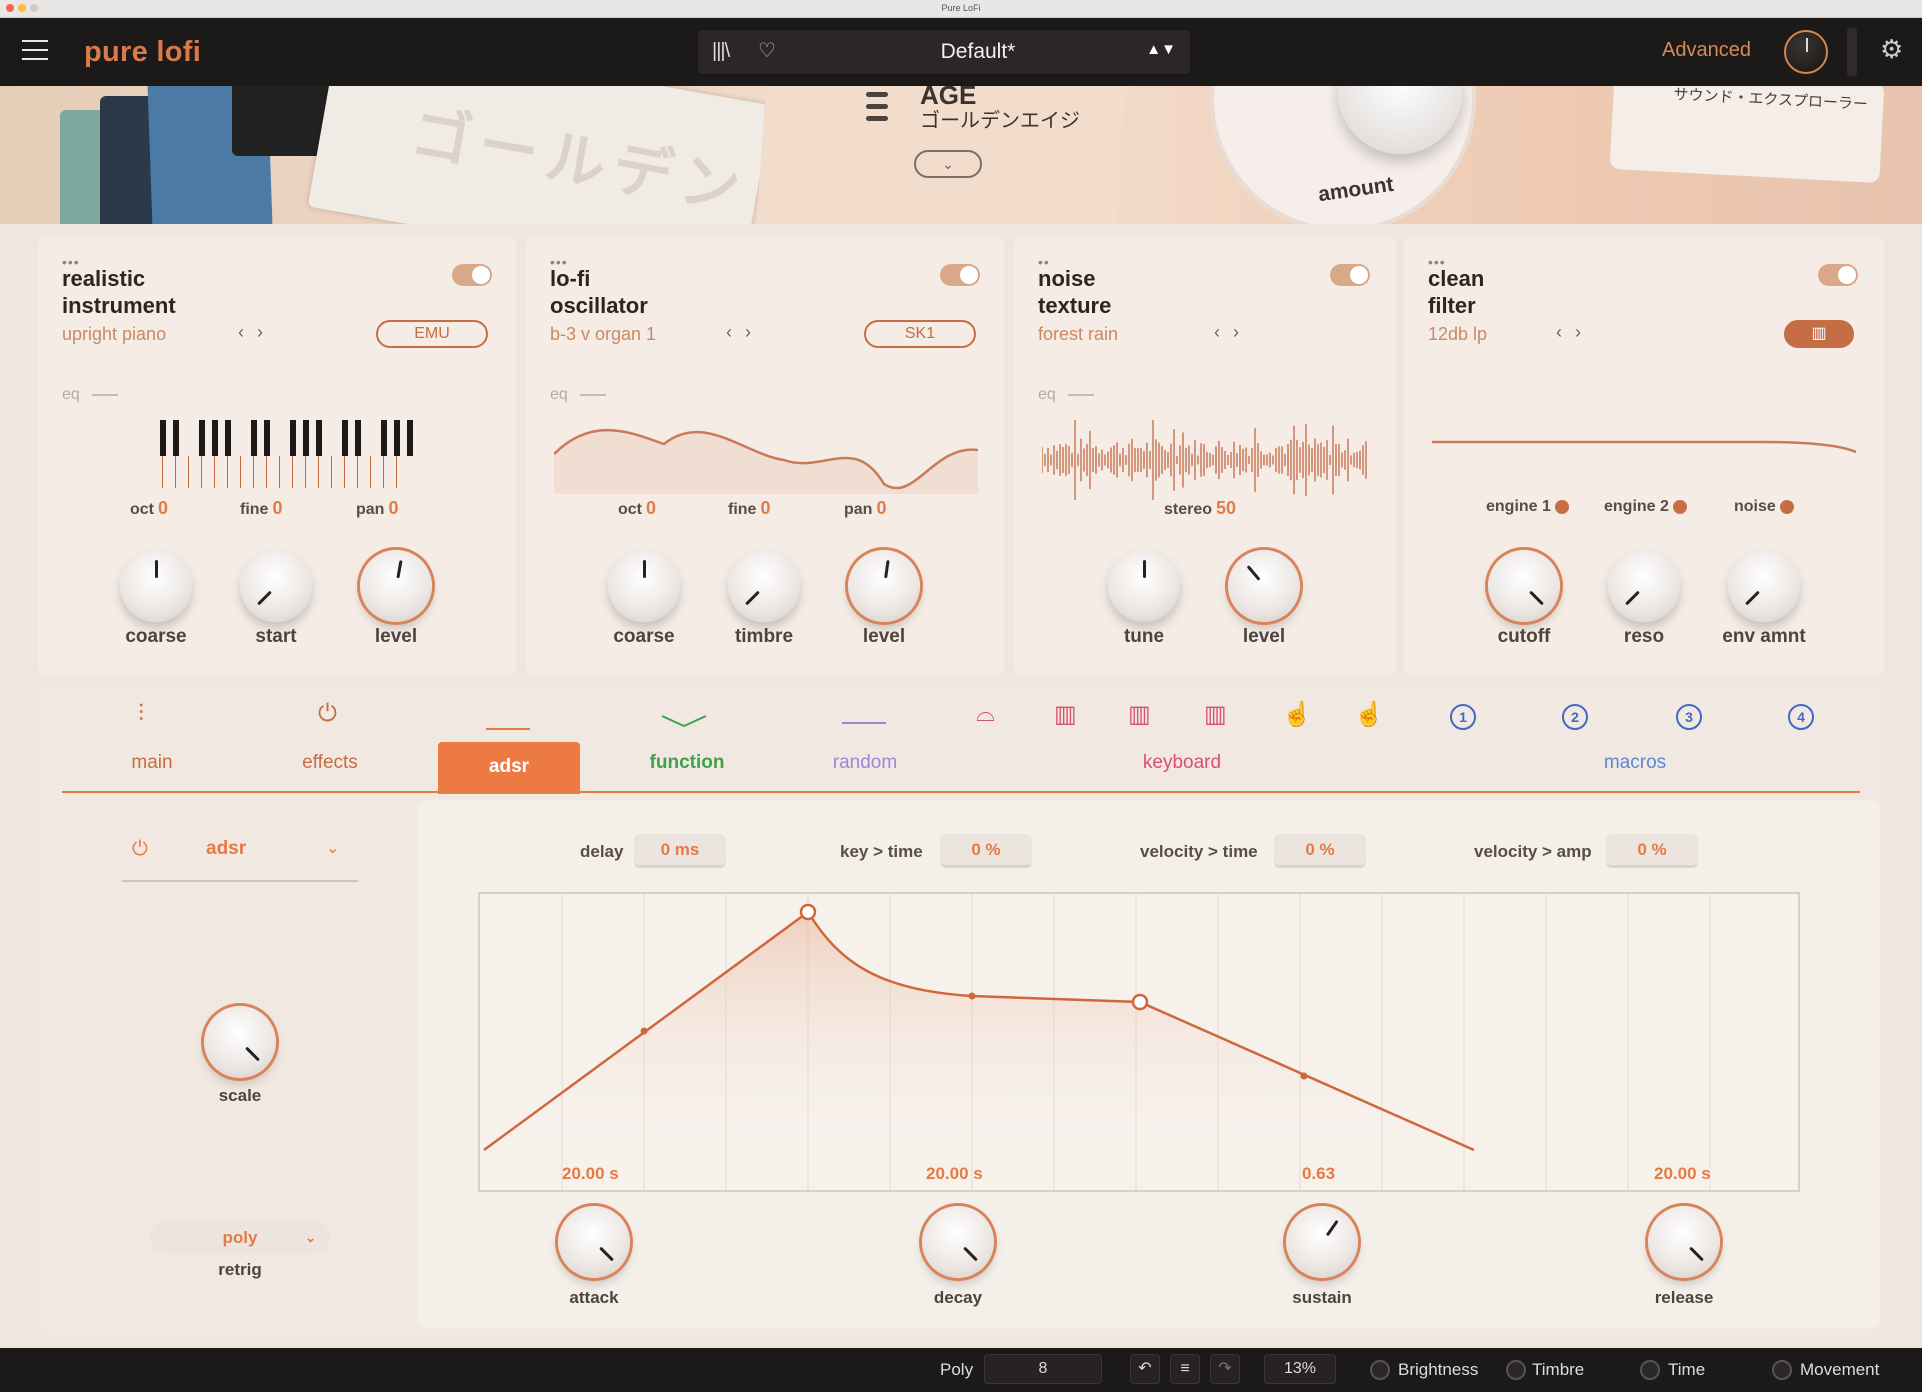 This screenshot has width=1922, height=1392. I want to click on piano-key-line, so click(214, 472).